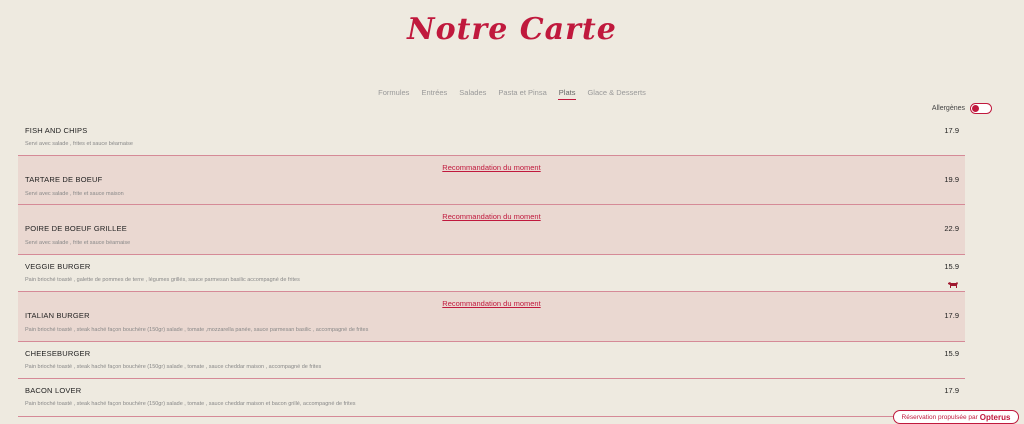 Image resolution: width=1024 pixels, height=424 pixels. I want to click on tab-glace-desserts: Glace & Desserts, so click(616, 94).